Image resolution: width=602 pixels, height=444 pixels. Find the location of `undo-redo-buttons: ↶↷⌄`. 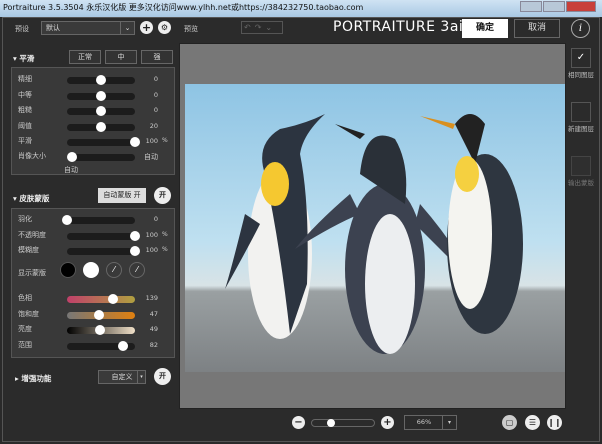

undo-redo-buttons: ↶↷⌄ is located at coordinates (262, 27).